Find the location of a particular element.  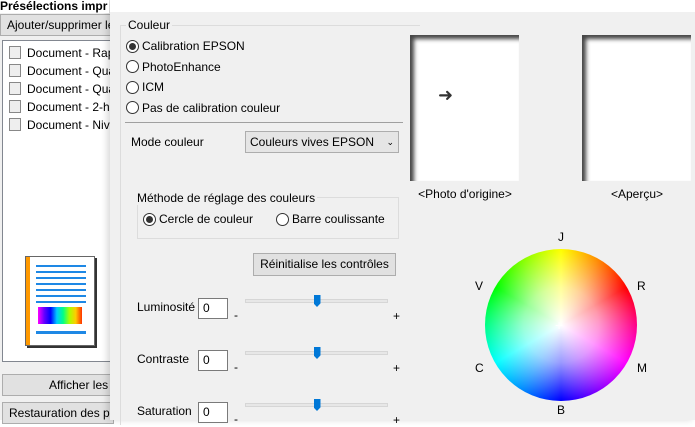

chevron-down-icon: ⌄ is located at coordinates (390, 142).